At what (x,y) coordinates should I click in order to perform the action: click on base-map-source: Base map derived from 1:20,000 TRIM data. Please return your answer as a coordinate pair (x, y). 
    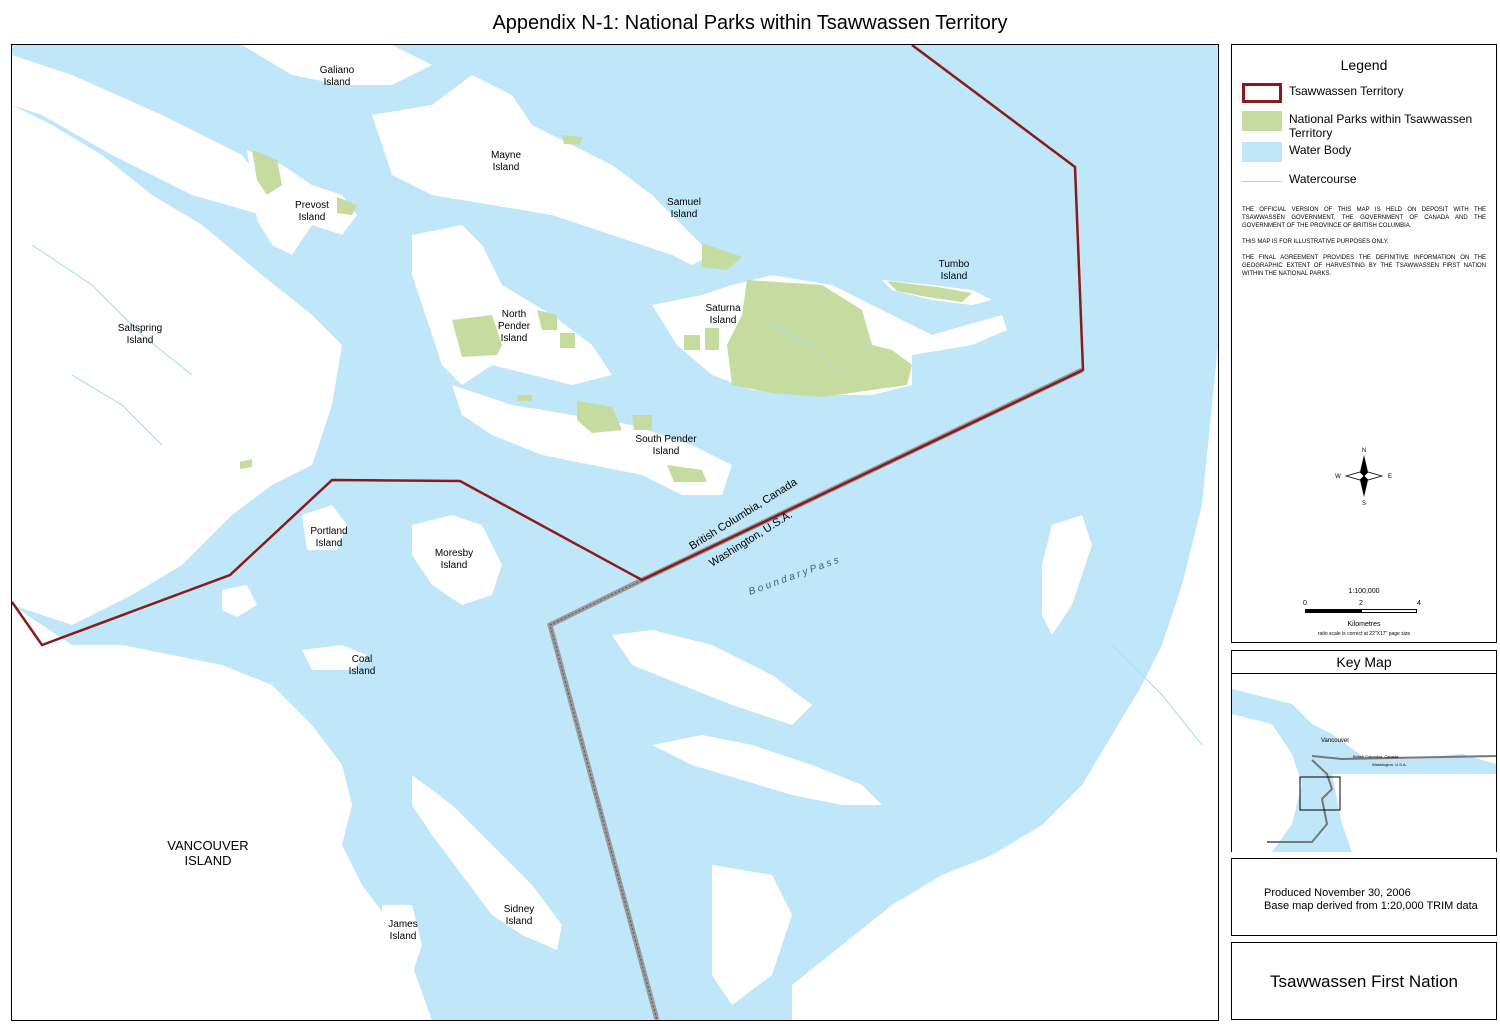
    Looking at the image, I should click on (1371, 906).